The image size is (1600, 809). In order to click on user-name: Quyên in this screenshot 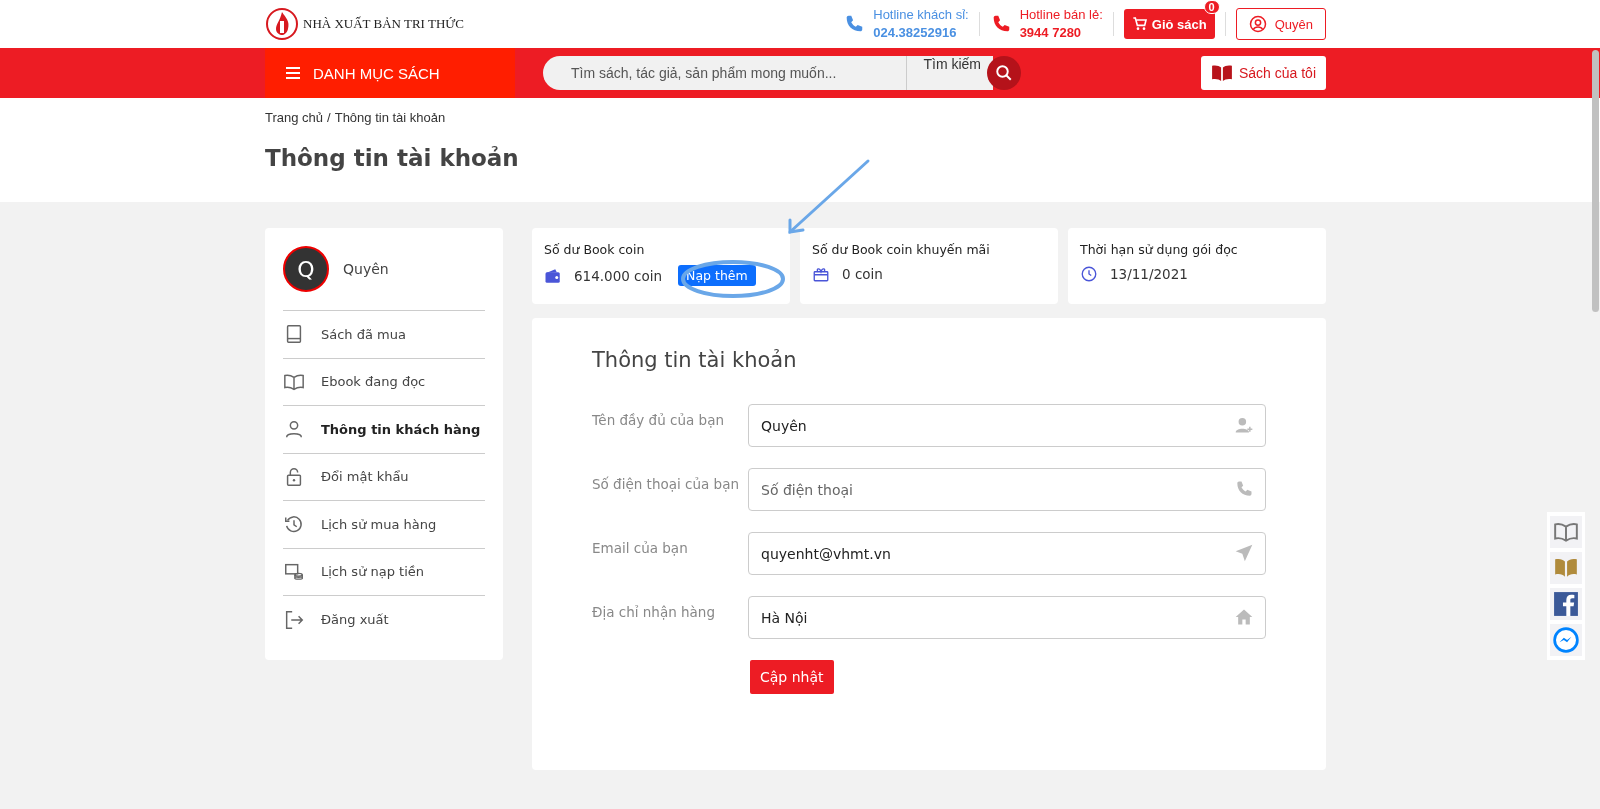, I will do `click(366, 269)`.